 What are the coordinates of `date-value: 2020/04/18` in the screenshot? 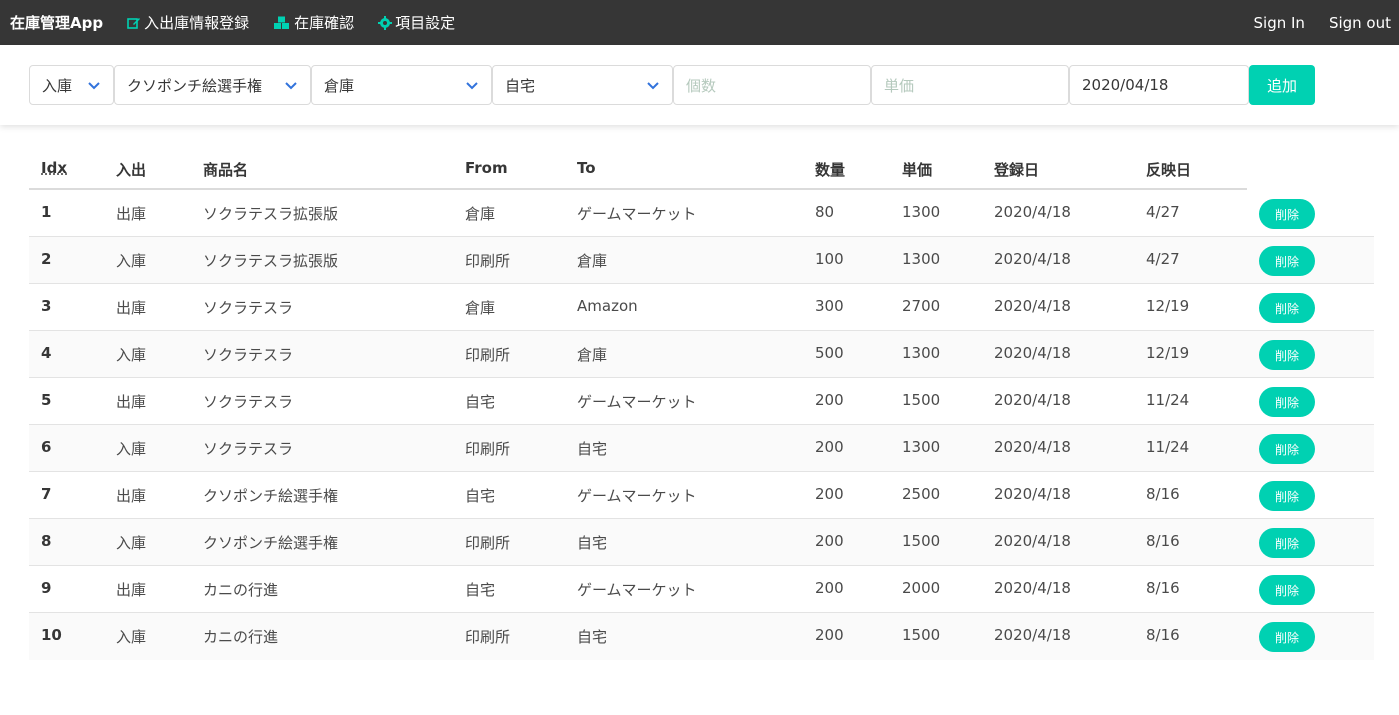 It's located at (1125, 85).